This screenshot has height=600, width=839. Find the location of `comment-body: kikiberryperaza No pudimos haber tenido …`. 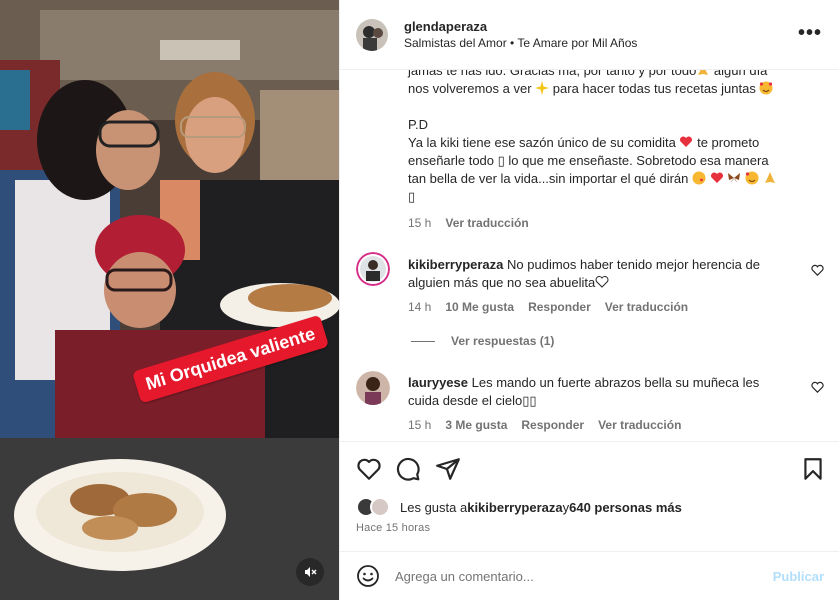

comment-body: kikiberryperaza No pudimos haber tenido … is located at coordinates (608, 274).